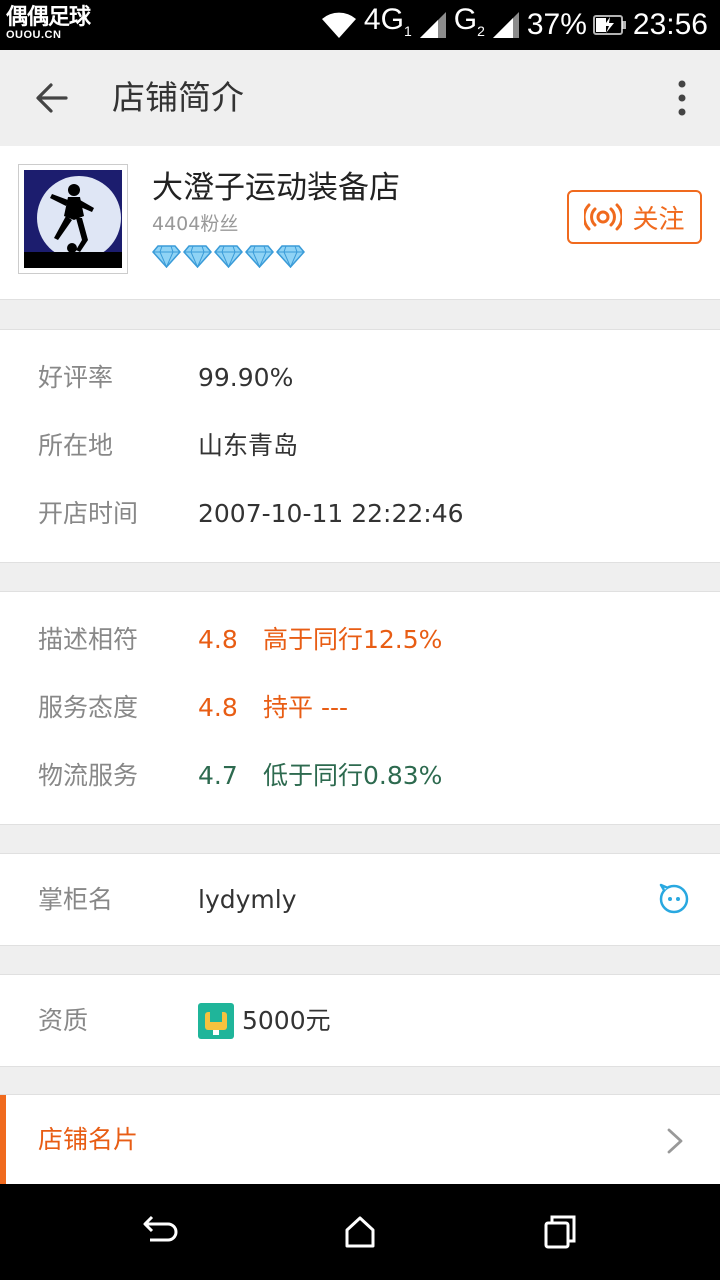  I want to click on recents-icon, so click(560, 1232).